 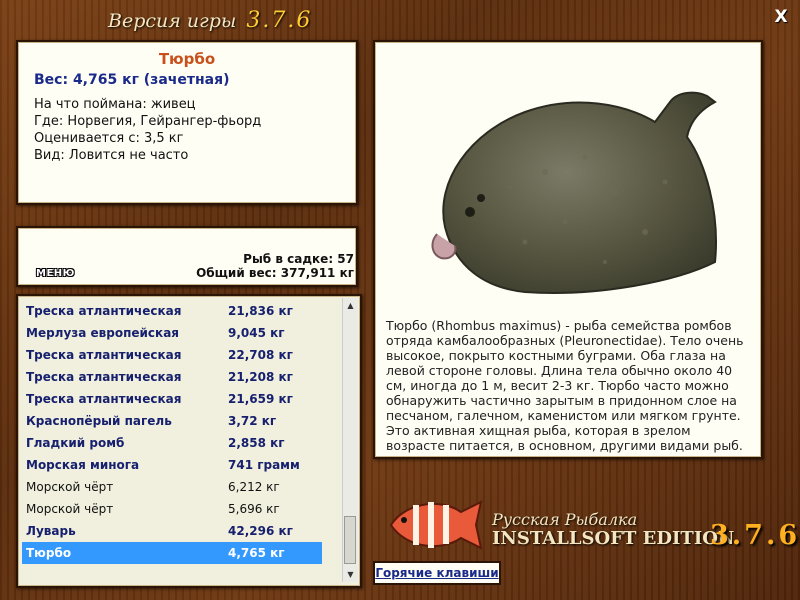 What do you see at coordinates (260, 311) in the screenshot?
I see `list-item-weight: 21,836 кг` at bounding box center [260, 311].